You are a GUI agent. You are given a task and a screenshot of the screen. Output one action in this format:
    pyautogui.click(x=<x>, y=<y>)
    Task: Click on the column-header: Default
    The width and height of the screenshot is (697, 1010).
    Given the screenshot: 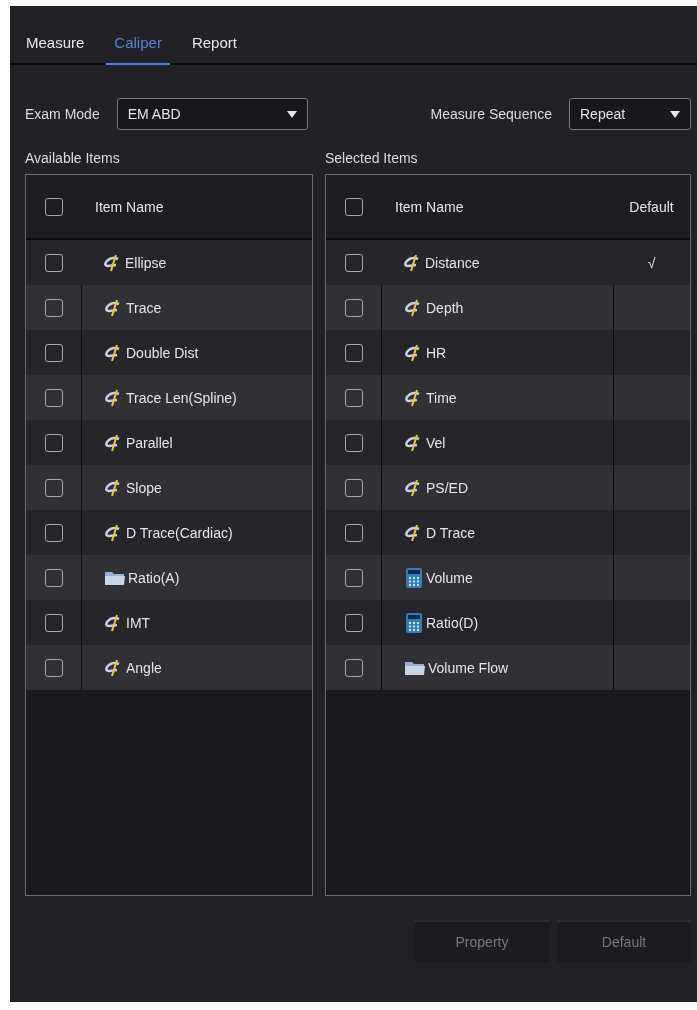 What is the action you would take?
    pyautogui.click(x=651, y=206)
    